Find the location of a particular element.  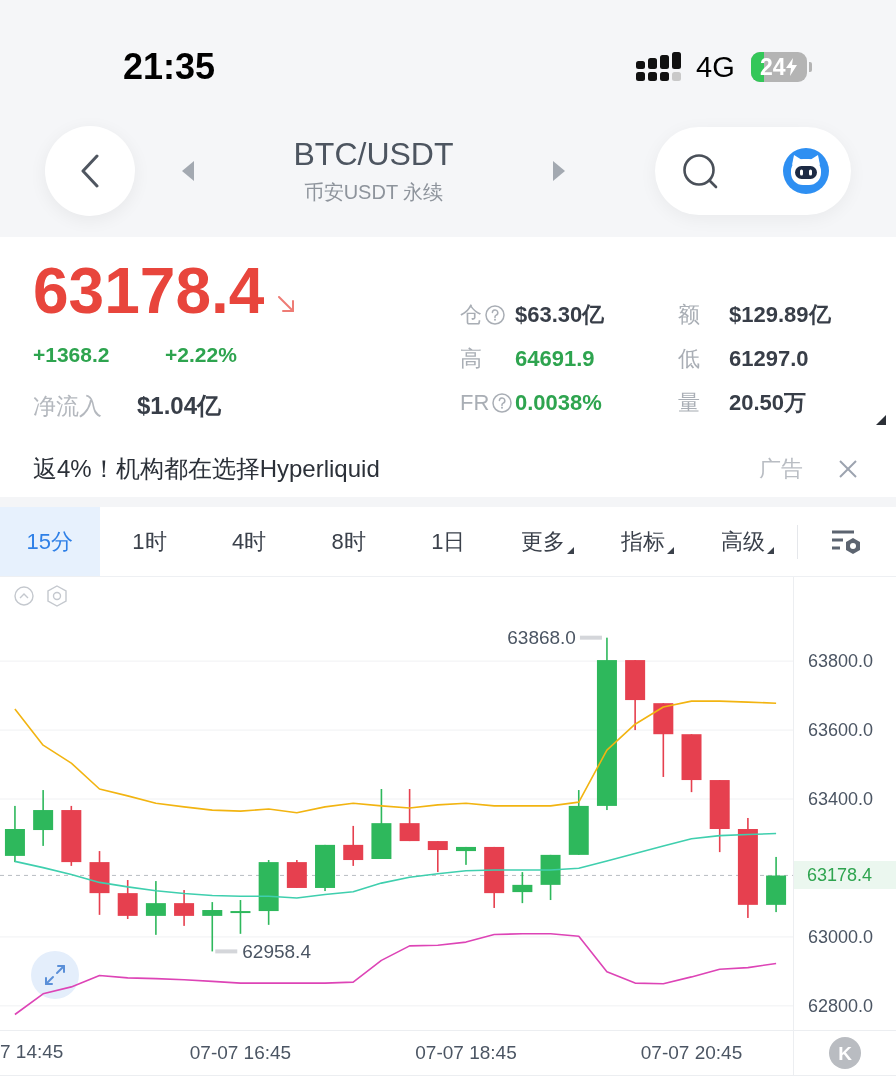

triangle-left-icon is located at coordinates (188, 171).